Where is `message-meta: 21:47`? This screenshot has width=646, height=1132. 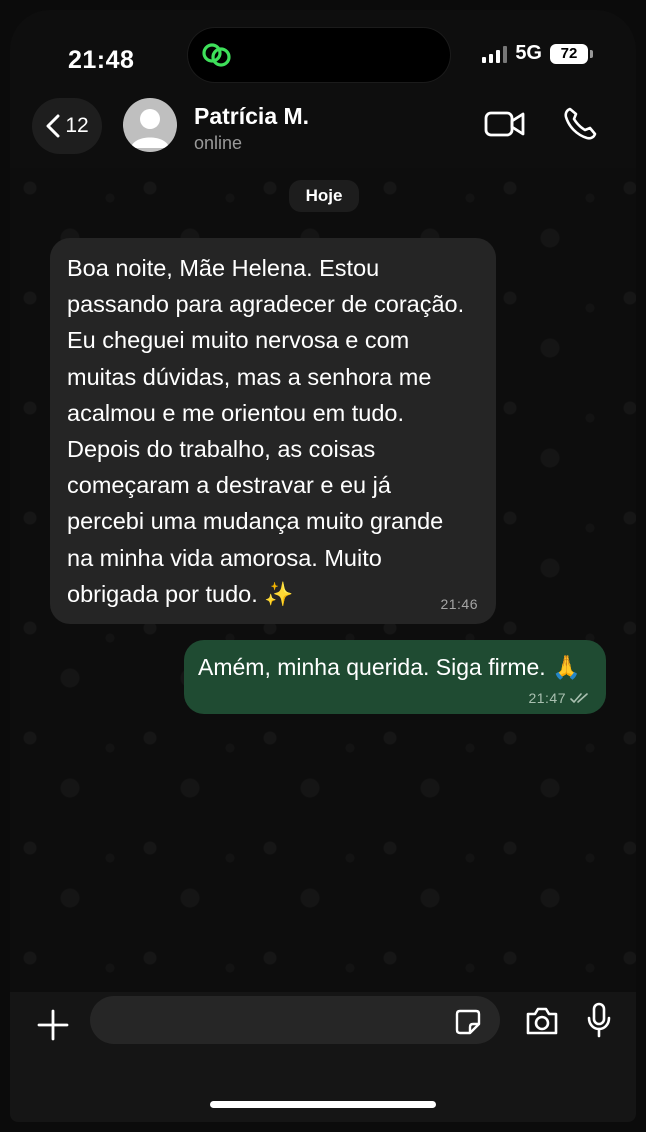 message-meta: 21:47 is located at coordinates (559, 698).